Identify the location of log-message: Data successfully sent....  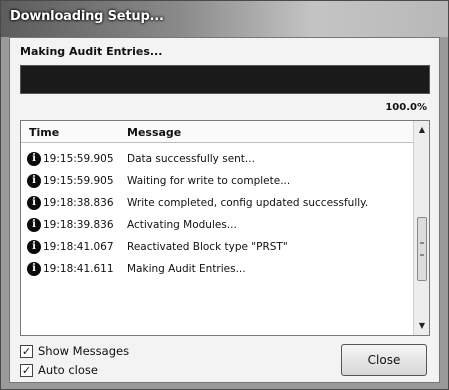
(191, 159).